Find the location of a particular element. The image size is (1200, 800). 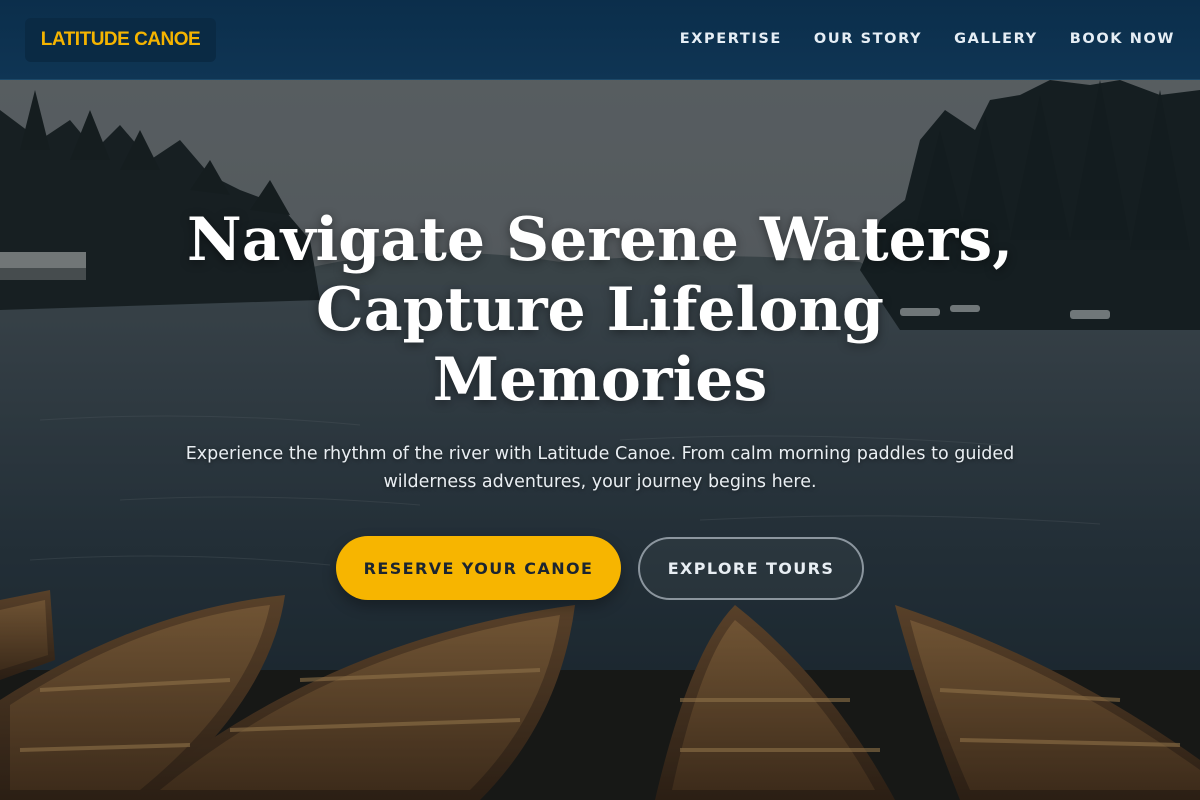

hero-headline-line-2: Capture Lifelong is located at coordinates (600, 310).